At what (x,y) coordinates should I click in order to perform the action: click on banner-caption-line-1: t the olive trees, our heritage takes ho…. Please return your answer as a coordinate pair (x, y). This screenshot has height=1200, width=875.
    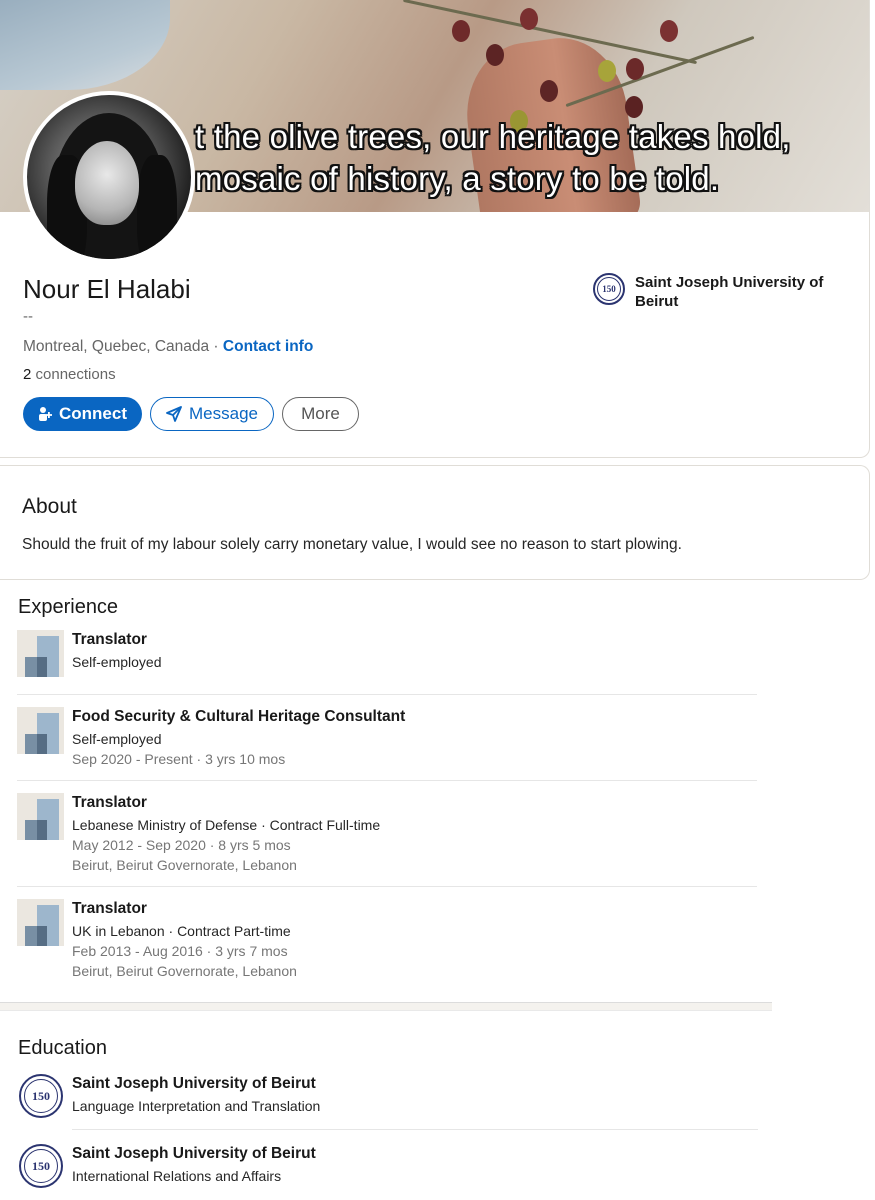
    Looking at the image, I should click on (493, 136).